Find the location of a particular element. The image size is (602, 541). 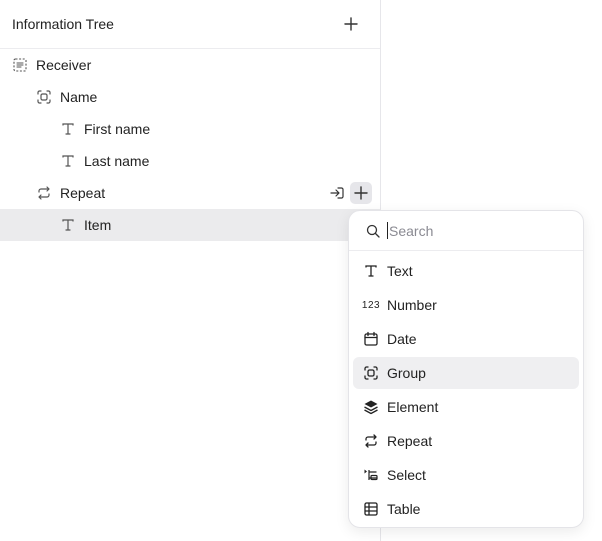

tree-row-label: Repeat is located at coordinates (83, 193).